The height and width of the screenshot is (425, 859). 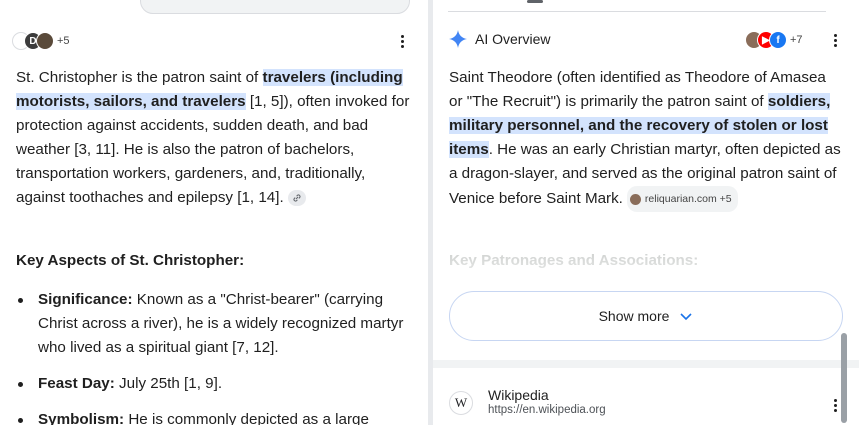 What do you see at coordinates (547, 410) in the screenshot?
I see `source-url: https://en.wikipedia.org` at bounding box center [547, 410].